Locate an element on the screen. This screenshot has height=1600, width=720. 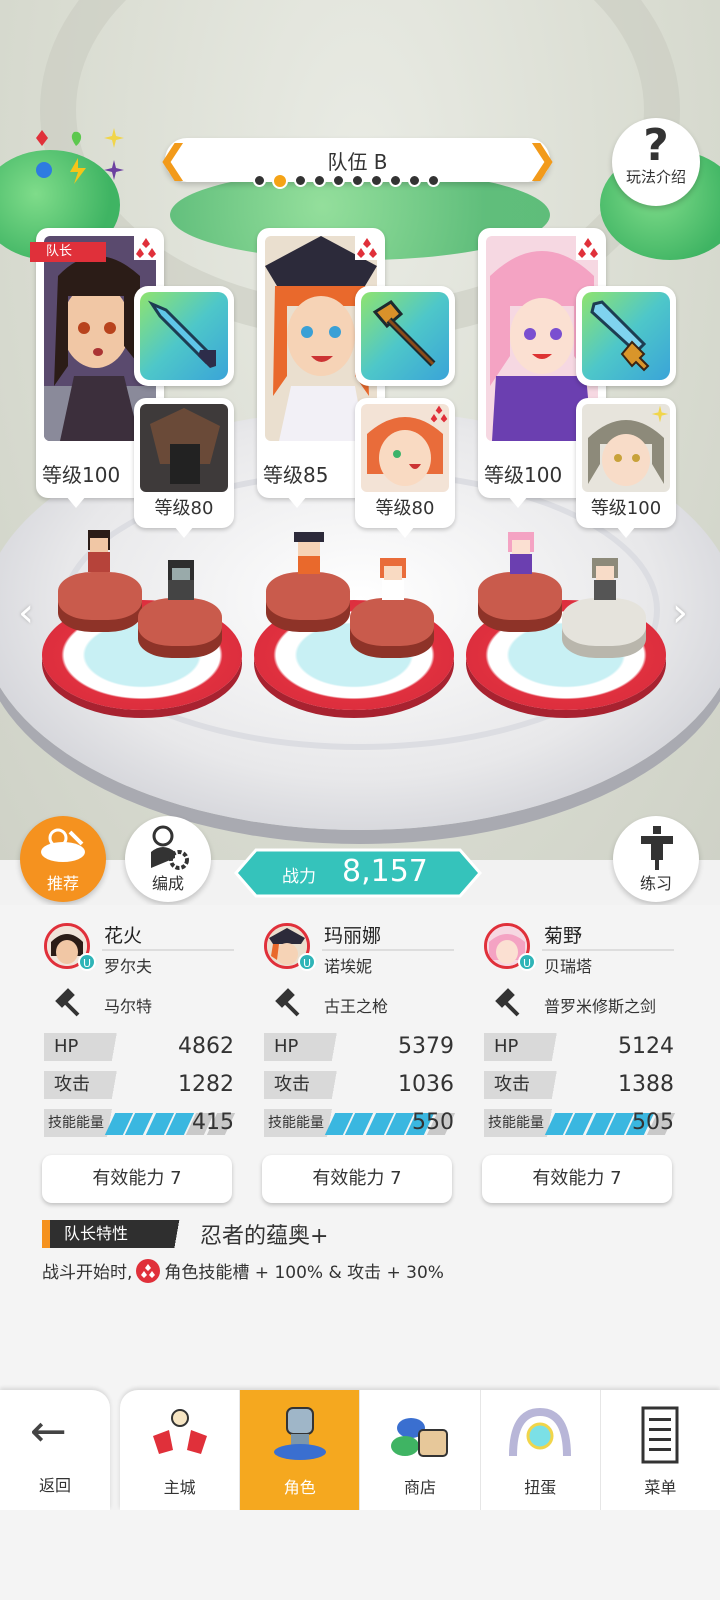
recommend-button: 推荐 is located at coordinates (63, 859).